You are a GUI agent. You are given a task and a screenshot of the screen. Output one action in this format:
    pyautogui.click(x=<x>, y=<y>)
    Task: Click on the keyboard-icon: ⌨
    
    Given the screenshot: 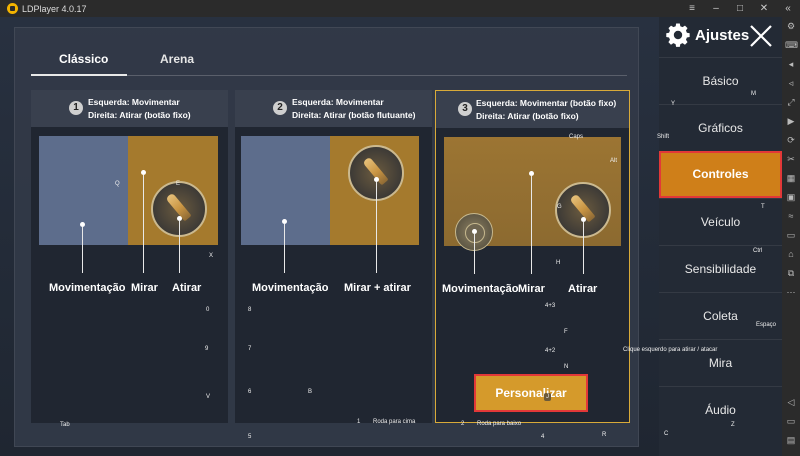 What is the action you would take?
    pyautogui.click(x=791, y=45)
    